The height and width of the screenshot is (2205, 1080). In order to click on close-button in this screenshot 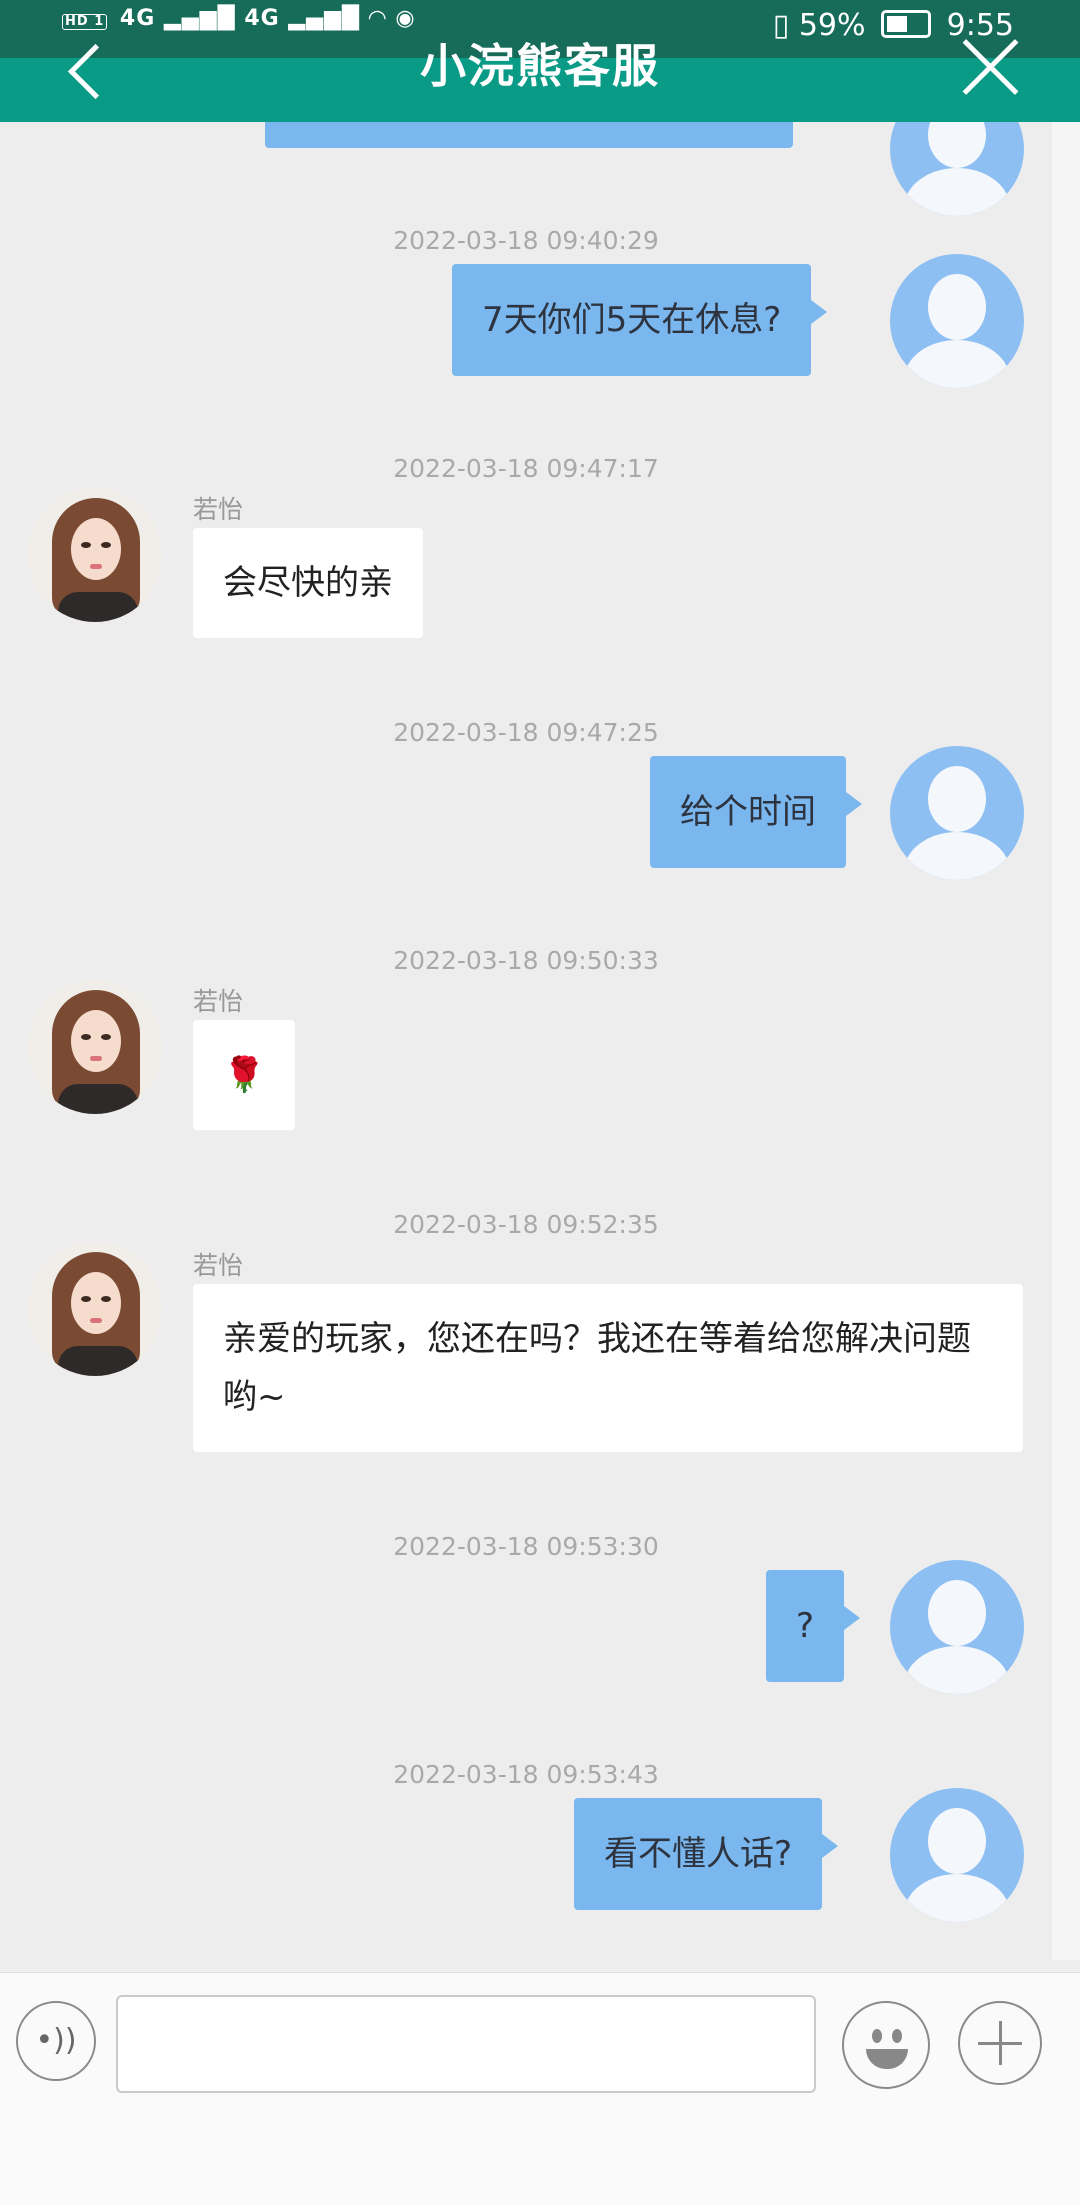, I will do `click(990, 66)`.